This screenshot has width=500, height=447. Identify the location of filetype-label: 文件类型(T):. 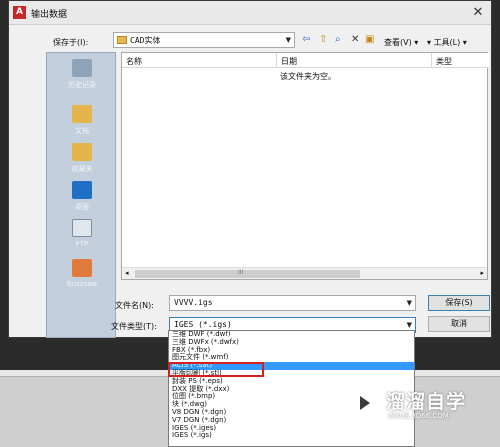
(134, 326).